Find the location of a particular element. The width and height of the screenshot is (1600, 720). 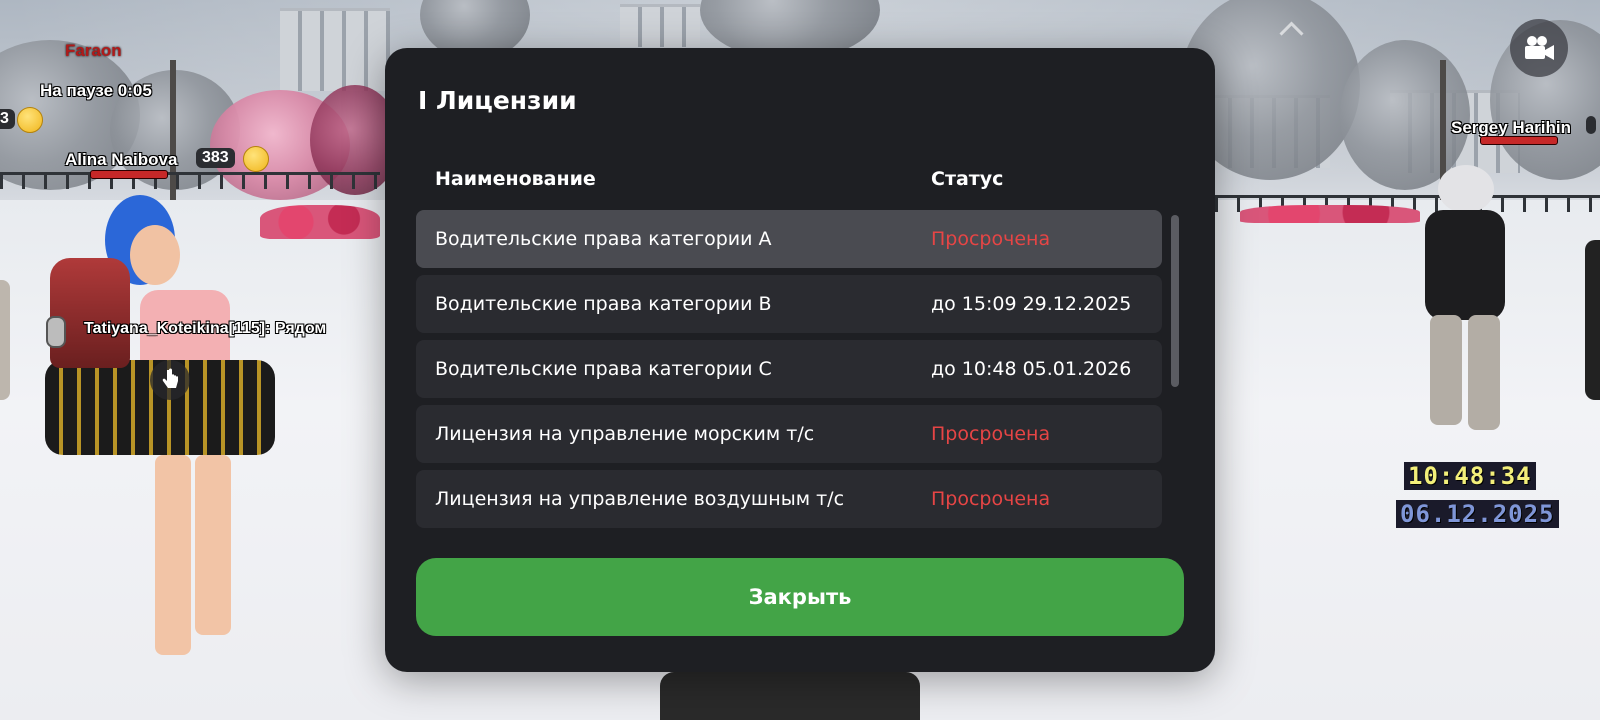

license-status: до 10:48 05.01.2026 is located at coordinates (1031, 369).